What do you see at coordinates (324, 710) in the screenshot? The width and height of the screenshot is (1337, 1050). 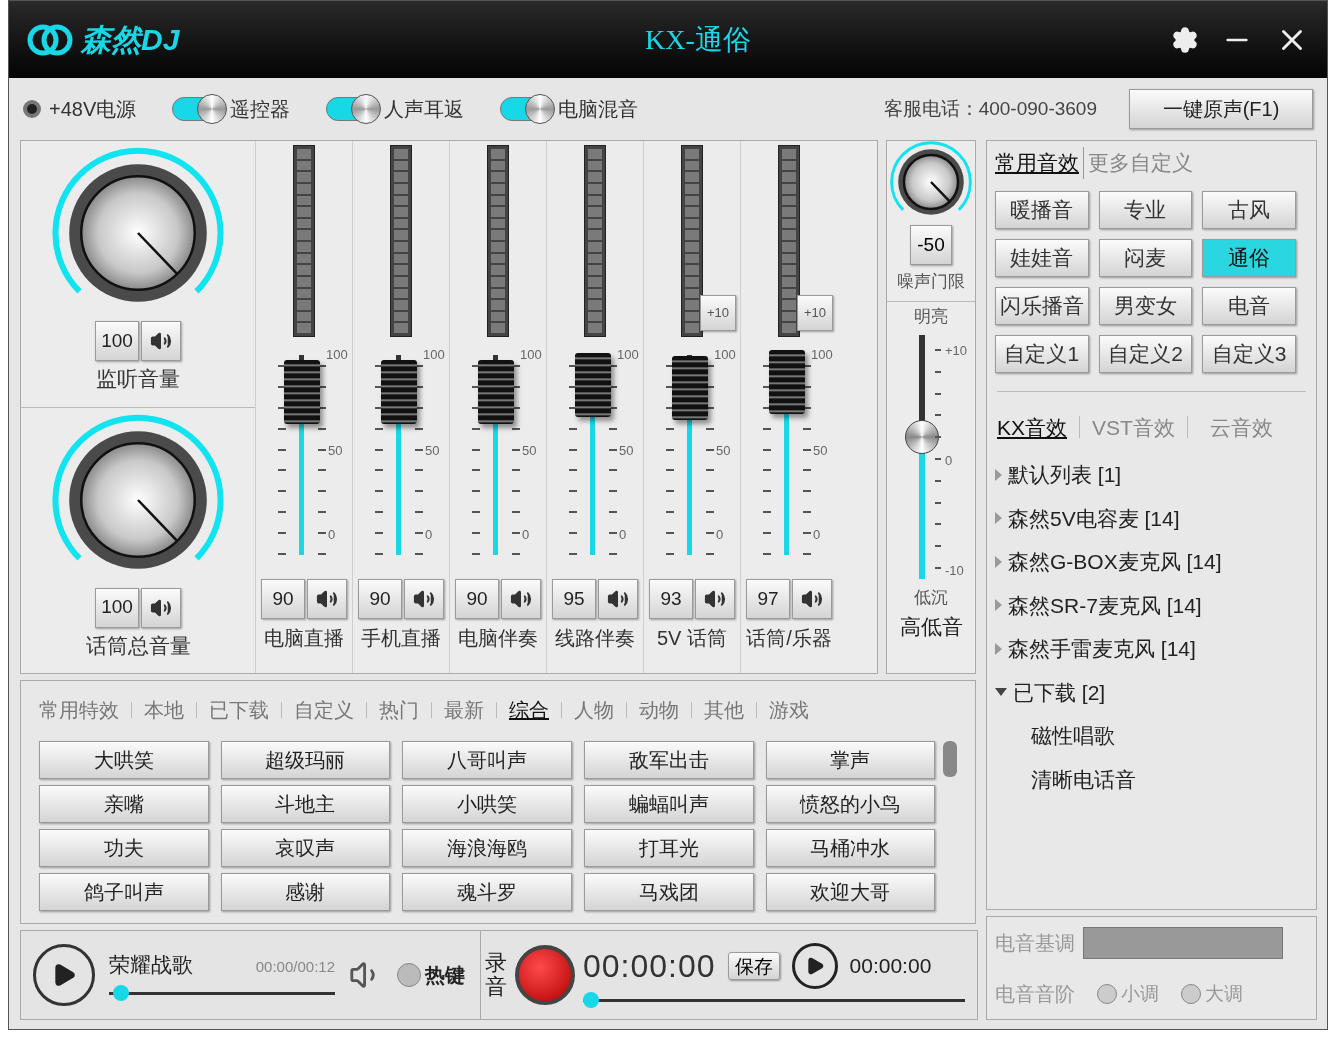 I see `effect-tab: 自定义` at bounding box center [324, 710].